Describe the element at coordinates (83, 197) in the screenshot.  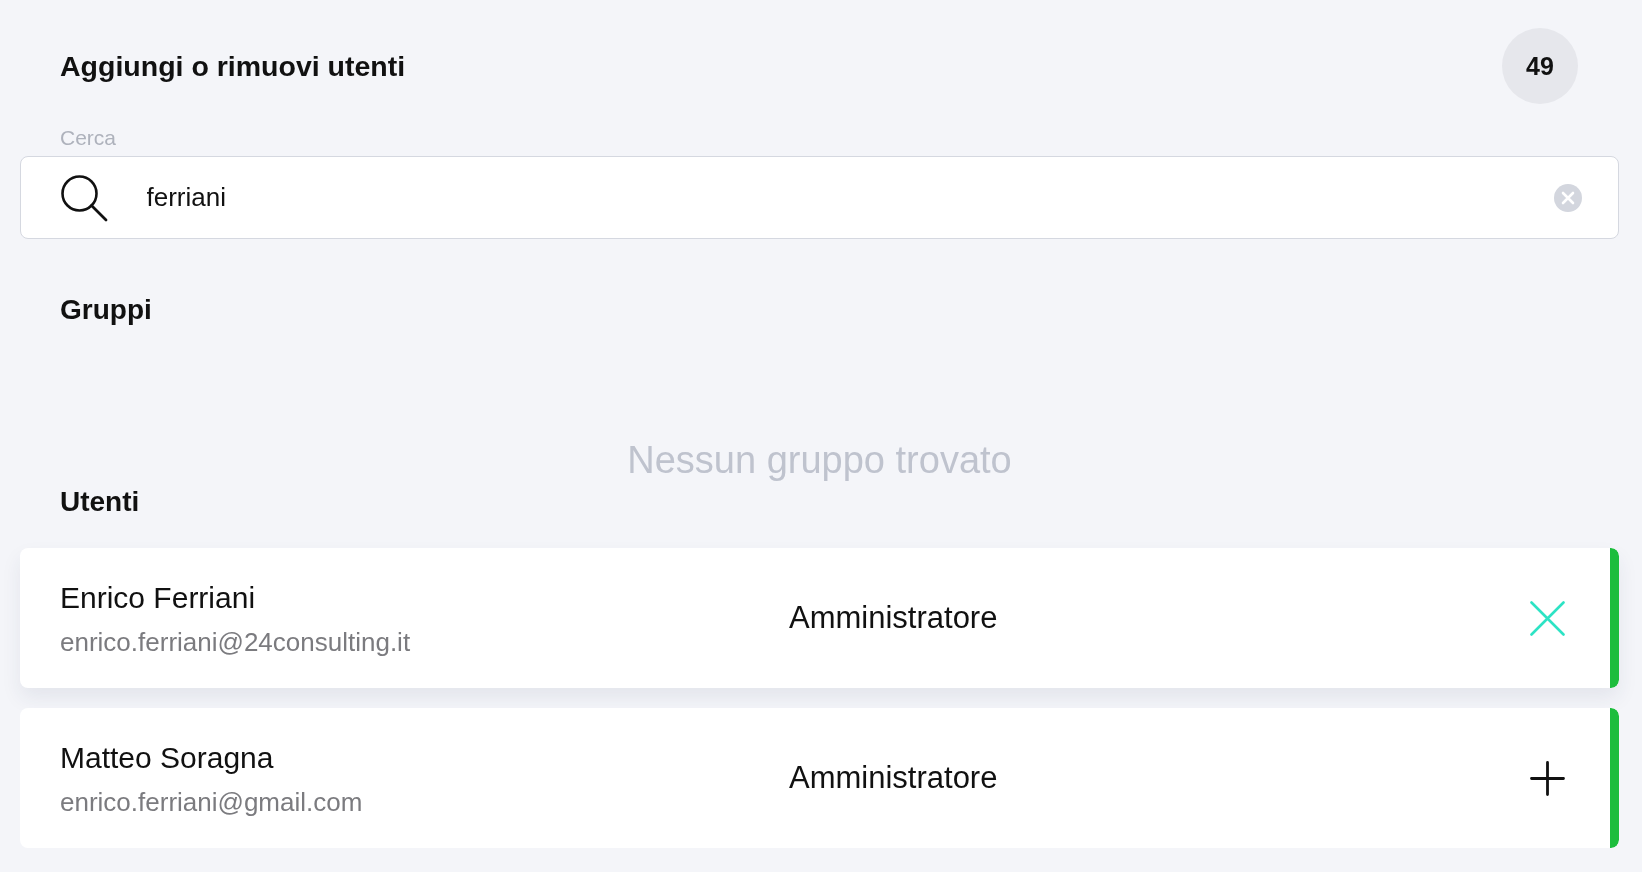
I see `search-icon` at that location.